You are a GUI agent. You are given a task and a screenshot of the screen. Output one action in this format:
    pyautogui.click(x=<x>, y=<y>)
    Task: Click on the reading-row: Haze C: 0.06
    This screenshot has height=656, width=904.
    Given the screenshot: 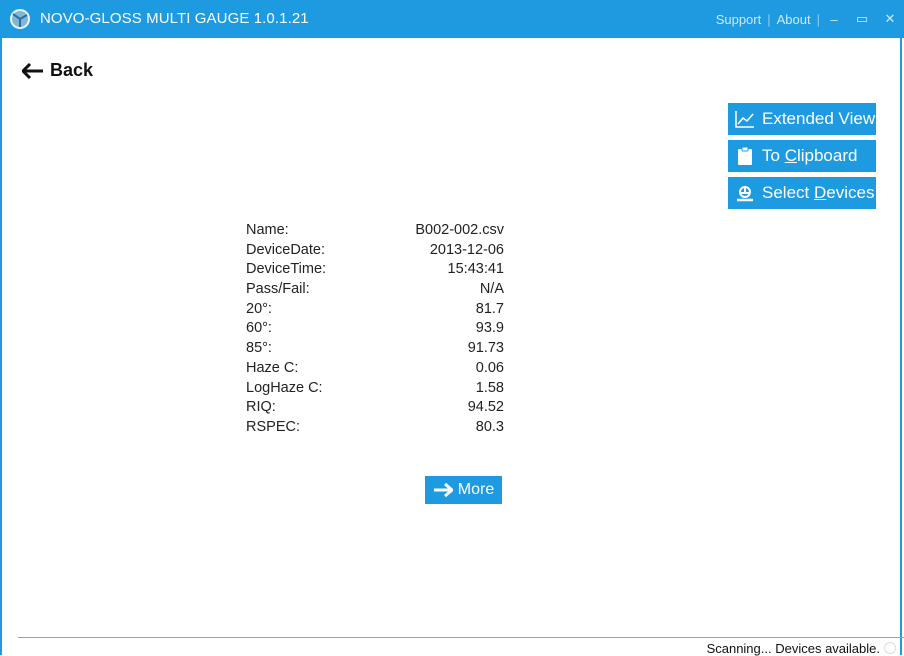 What is the action you would take?
    pyautogui.click(x=375, y=369)
    